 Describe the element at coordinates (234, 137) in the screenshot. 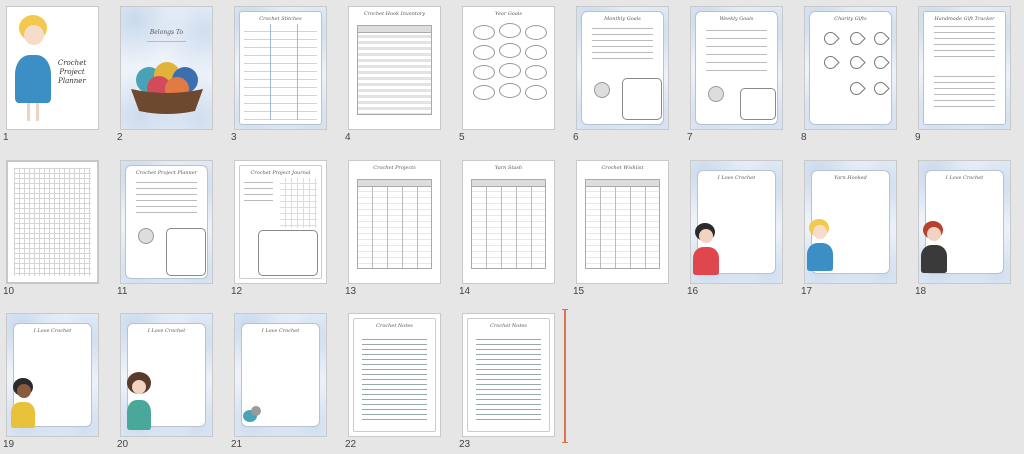

I see `slide-number: 3` at that location.